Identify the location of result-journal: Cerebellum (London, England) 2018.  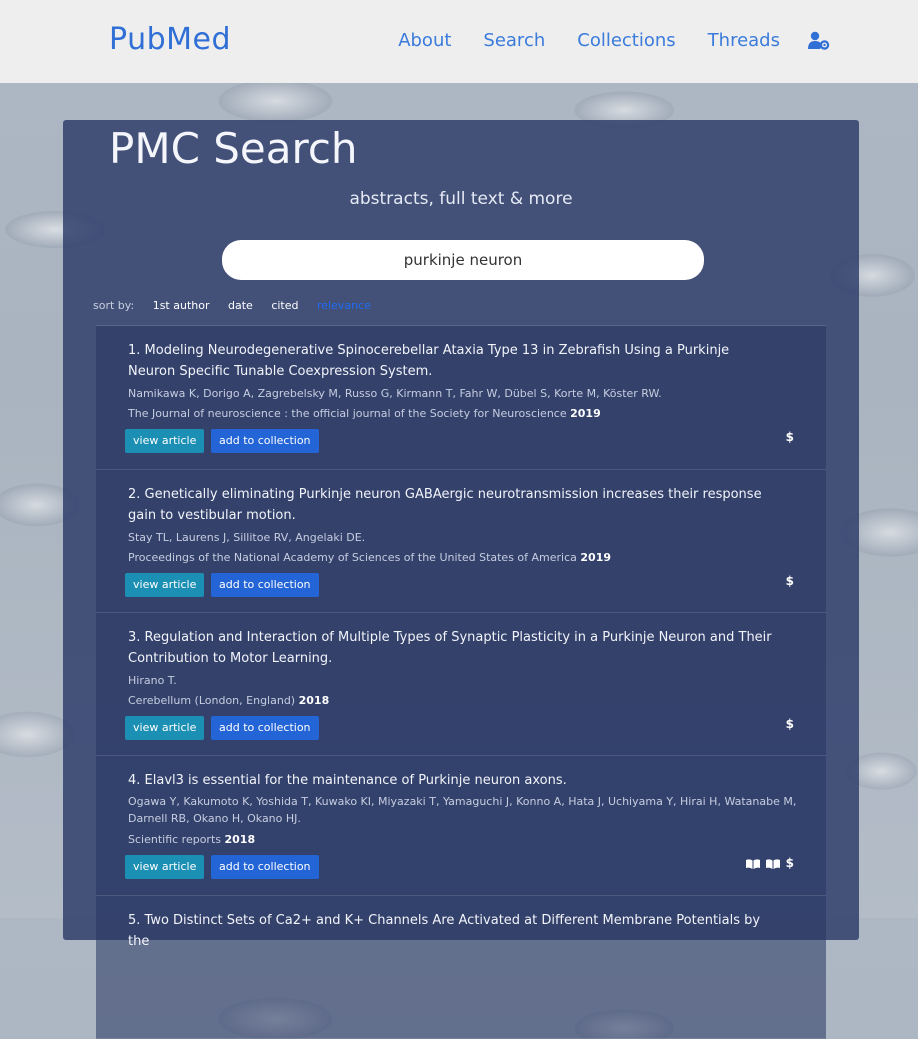
(228, 700).